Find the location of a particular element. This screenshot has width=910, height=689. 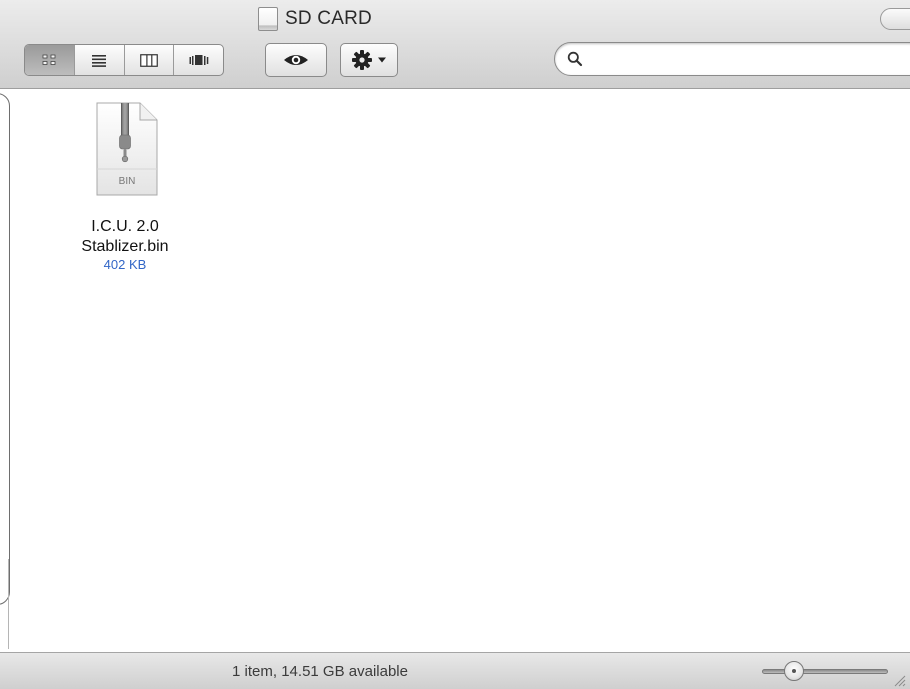

icon-view-button is located at coordinates (50, 60).